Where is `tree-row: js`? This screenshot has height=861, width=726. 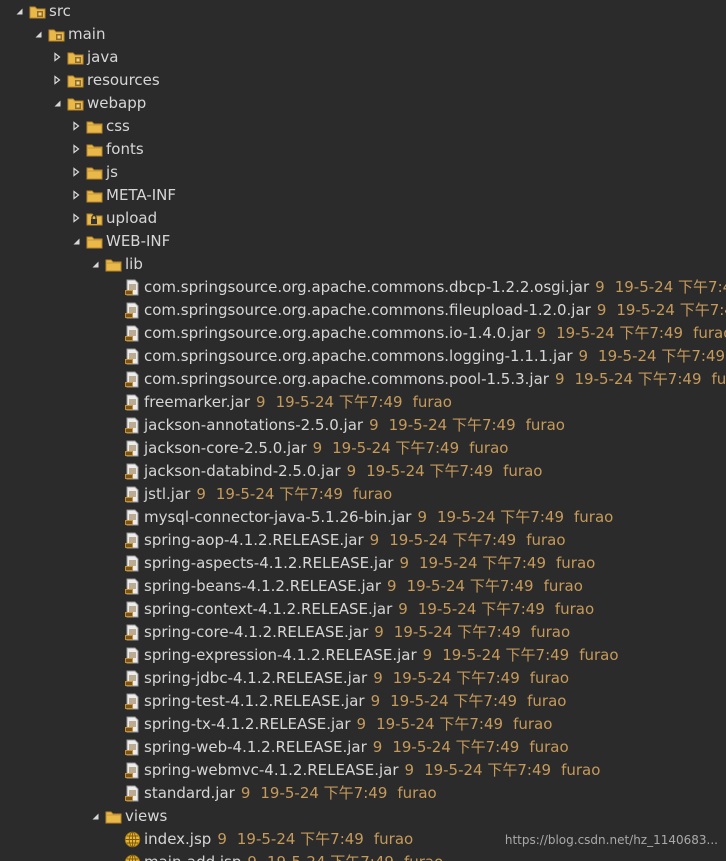 tree-row: js is located at coordinates (363, 172).